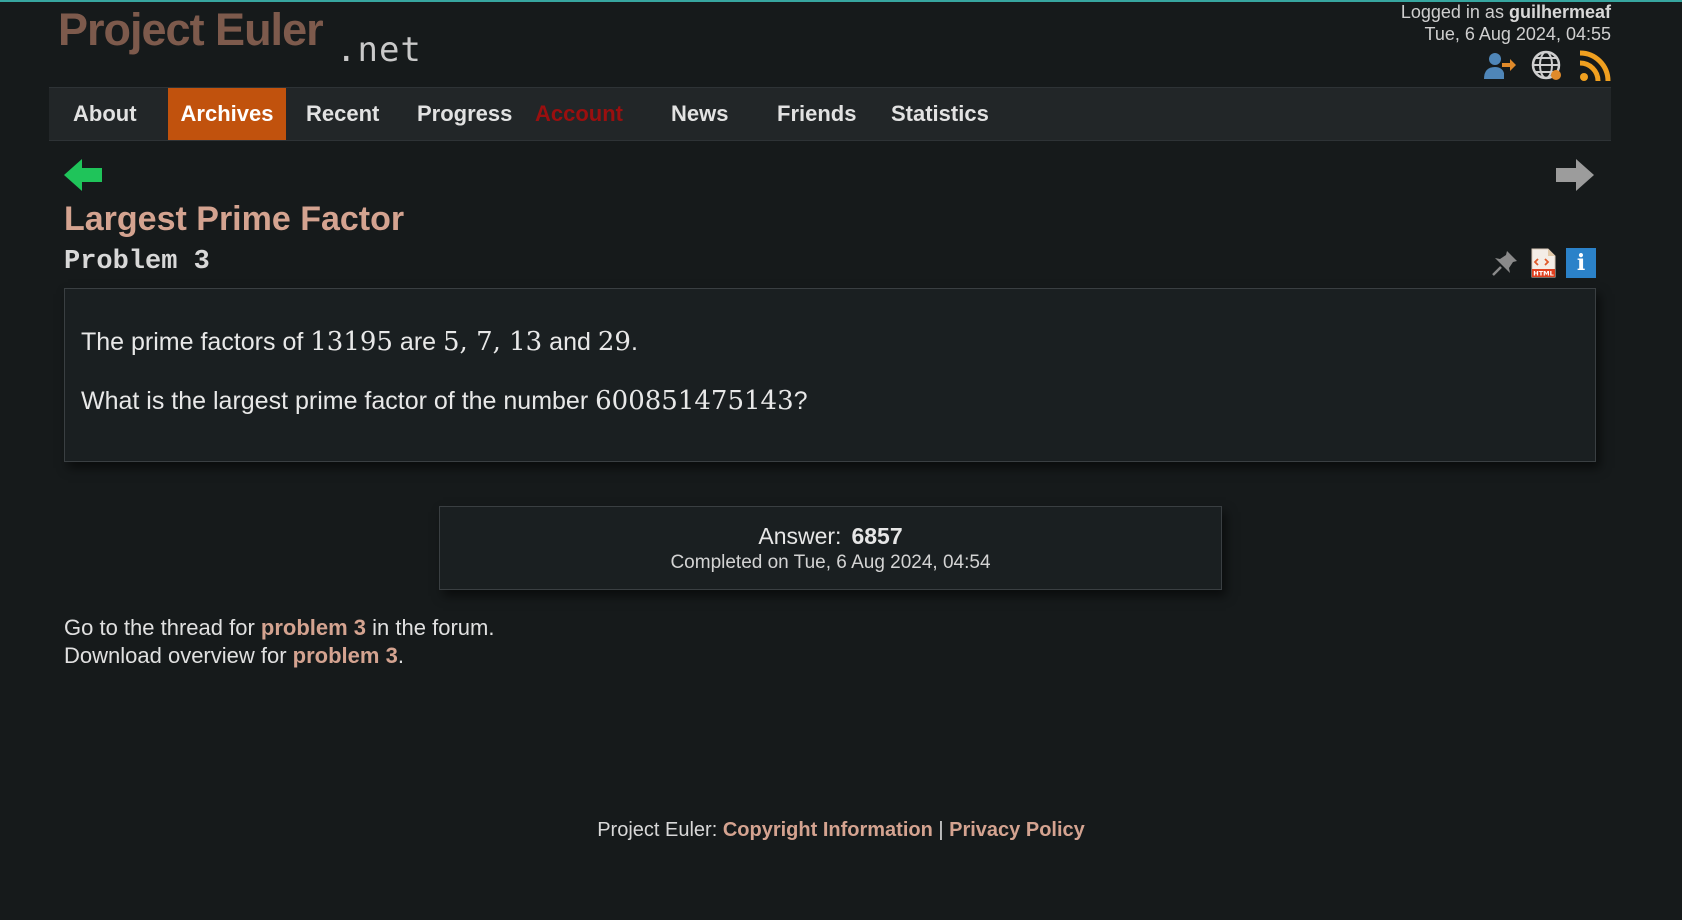 This screenshot has width=1682, height=920. Describe the element at coordinates (345, 655) in the screenshot. I see `download-overview-link: problem 3` at that location.